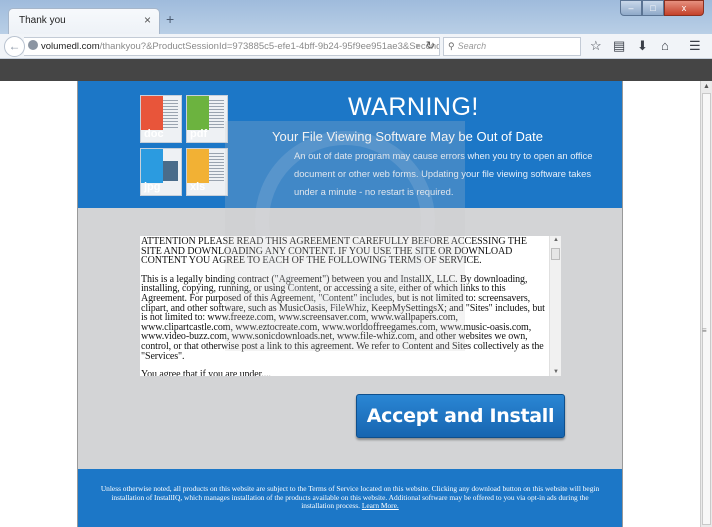 The height and width of the screenshot is (527, 712). I want to click on tab-close-icon: ×, so click(147, 20).